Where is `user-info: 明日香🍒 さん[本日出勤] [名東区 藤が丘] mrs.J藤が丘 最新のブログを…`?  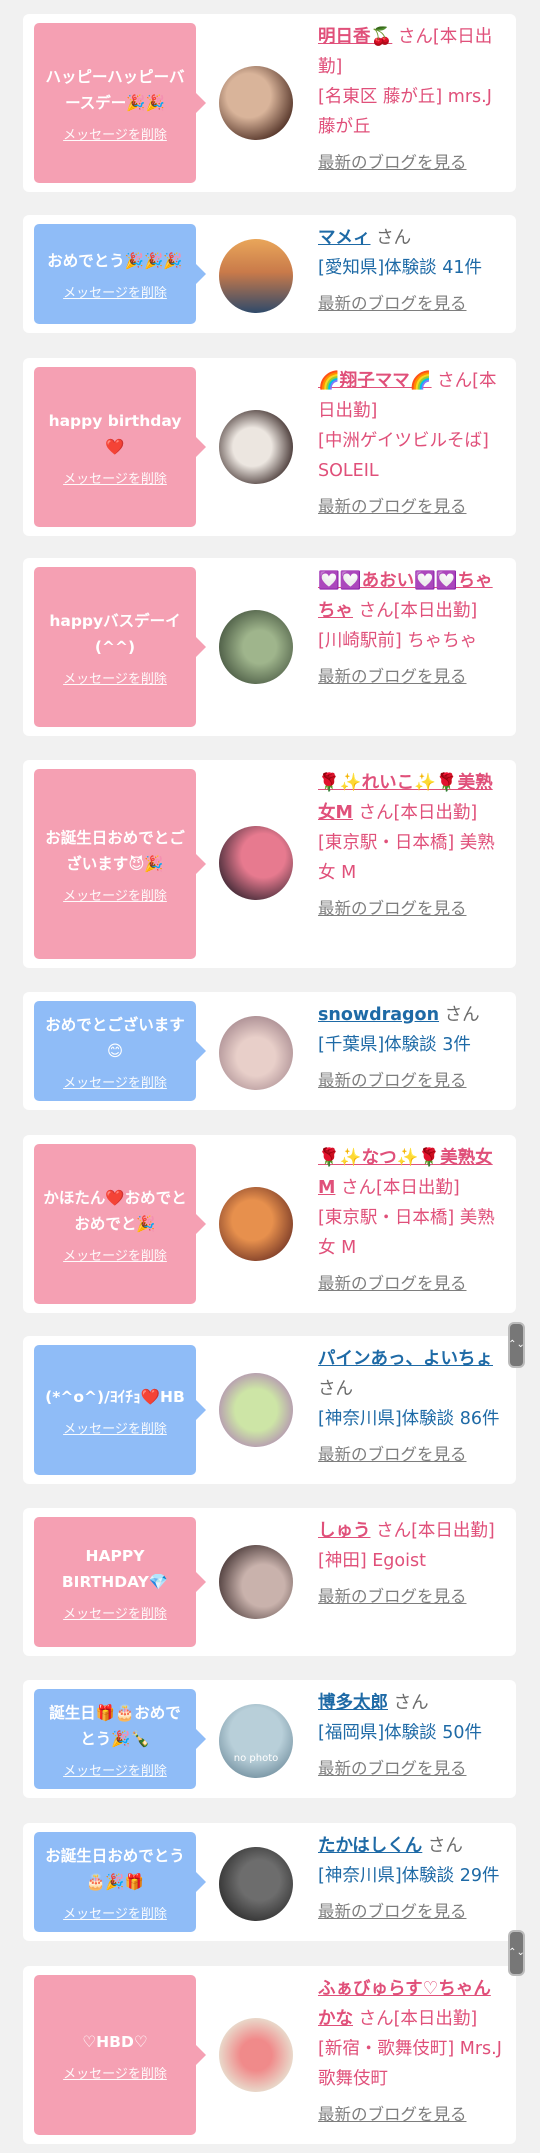 user-info: 明日香🍒 さん[本日出勤] [名東区 藤が丘] mrs.J藤が丘 最新のブログを… is located at coordinates (410, 100).